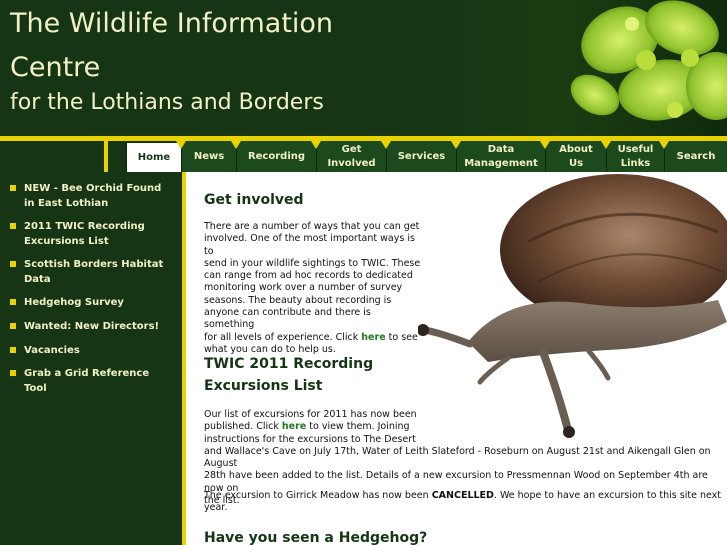  What do you see at coordinates (254, 200) in the screenshot?
I see `section-heading-get-involved: Get involved` at bounding box center [254, 200].